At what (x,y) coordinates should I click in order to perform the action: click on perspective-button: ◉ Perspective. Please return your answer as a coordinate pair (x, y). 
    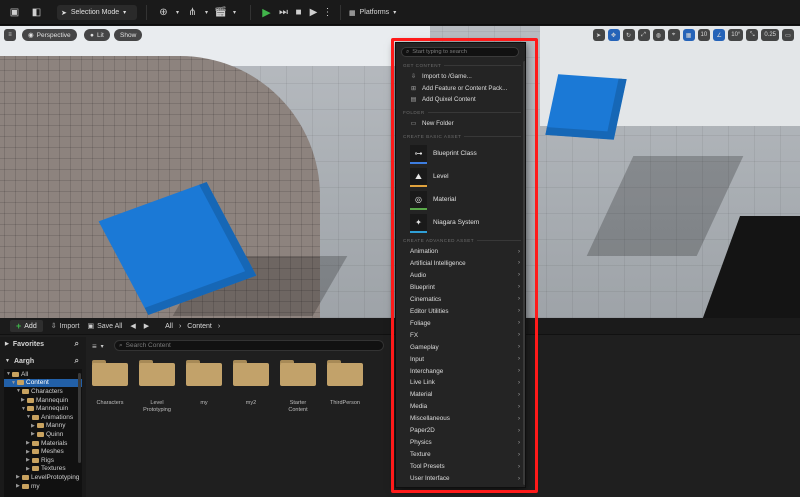
    Looking at the image, I should click on (49, 35).